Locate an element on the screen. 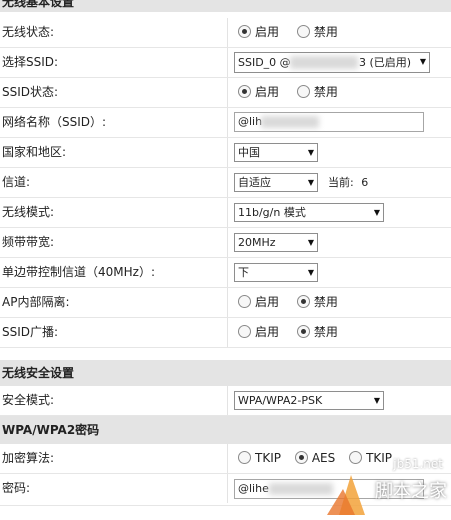 This screenshot has height=520, width=451. current-channel: 当前: 6 is located at coordinates (348, 182).